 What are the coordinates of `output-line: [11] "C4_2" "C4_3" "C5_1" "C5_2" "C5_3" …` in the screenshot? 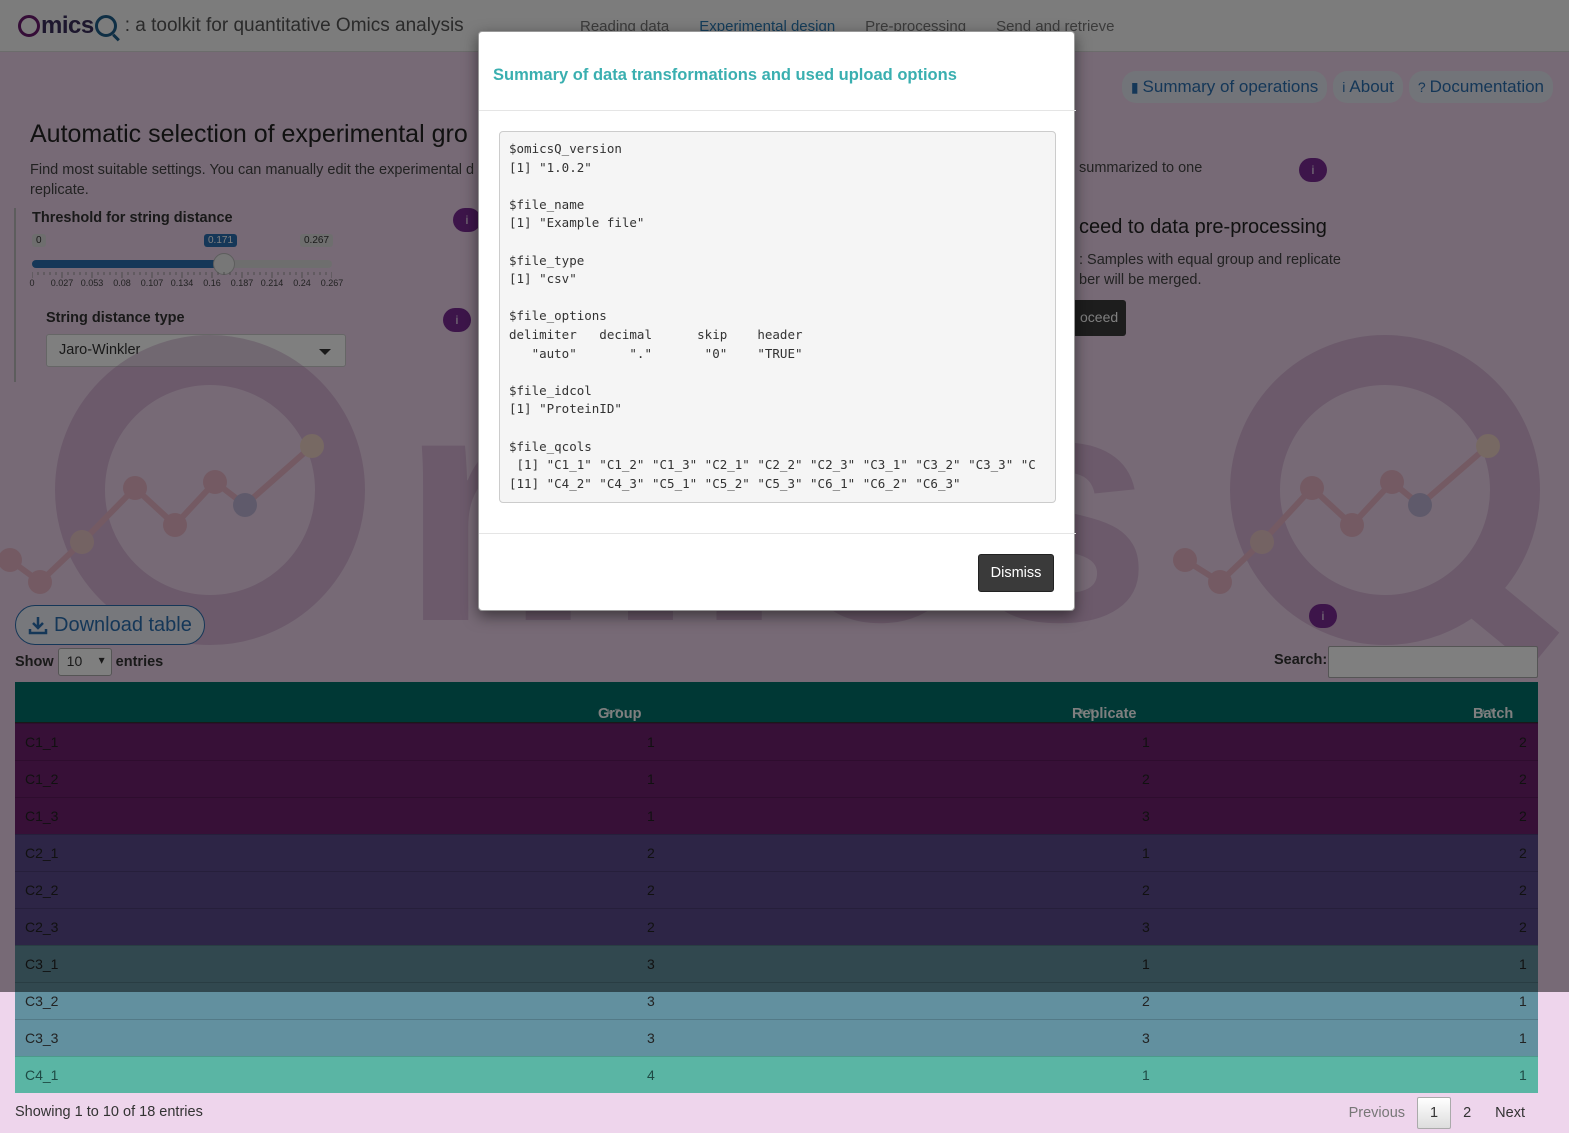 It's located at (735, 483).